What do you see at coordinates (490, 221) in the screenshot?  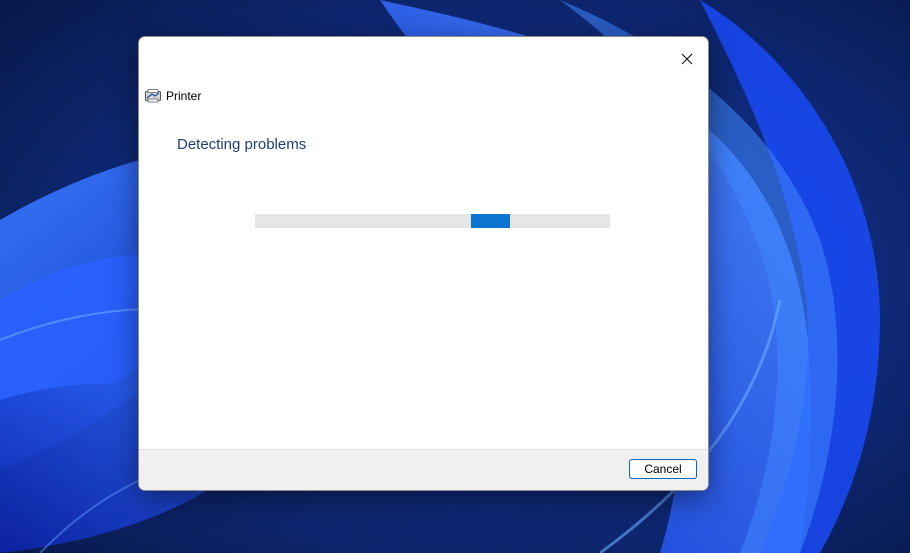 I see `progress-indicator` at bounding box center [490, 221].